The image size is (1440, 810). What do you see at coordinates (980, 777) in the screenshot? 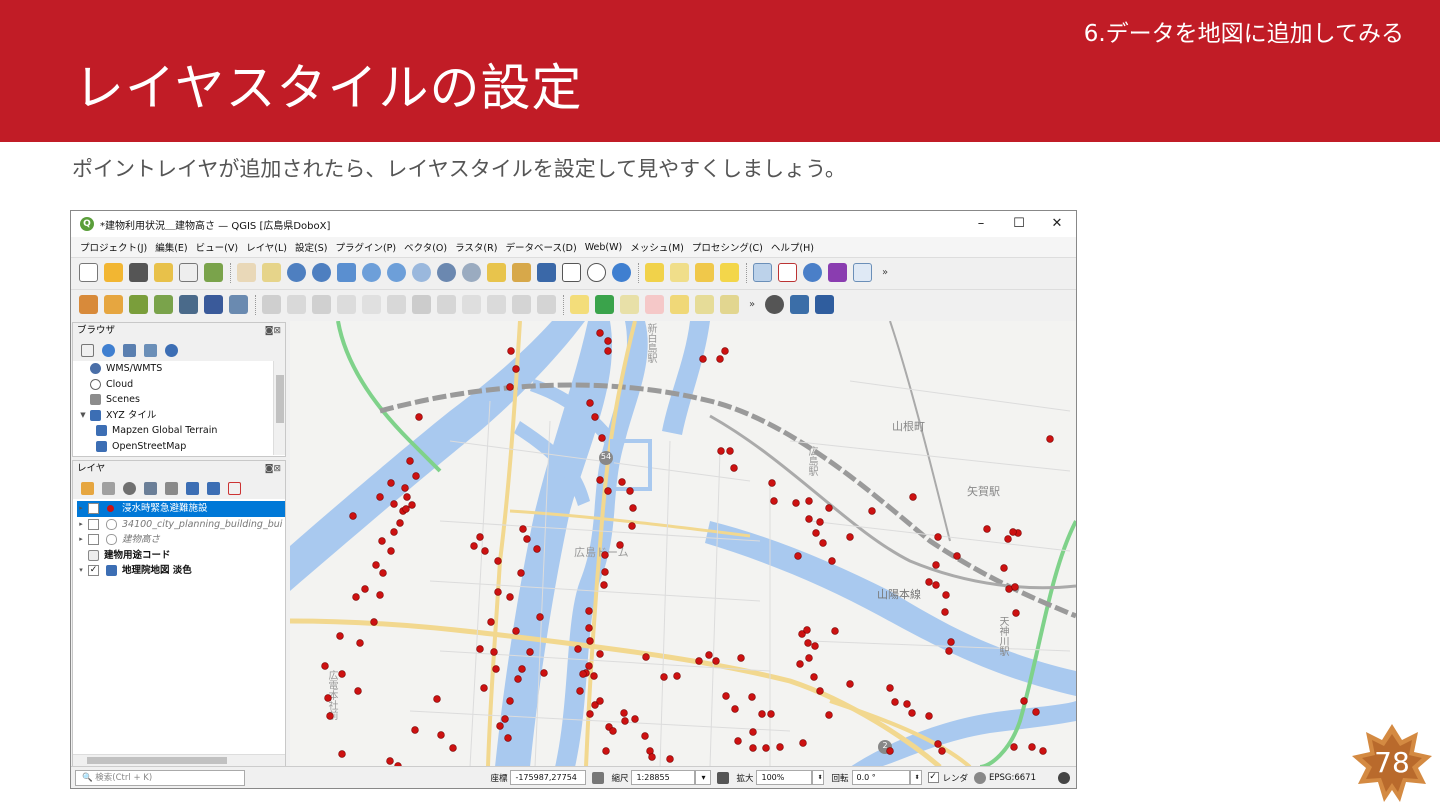
I see `crs-globe-icon` at bounding box center [980, 777].